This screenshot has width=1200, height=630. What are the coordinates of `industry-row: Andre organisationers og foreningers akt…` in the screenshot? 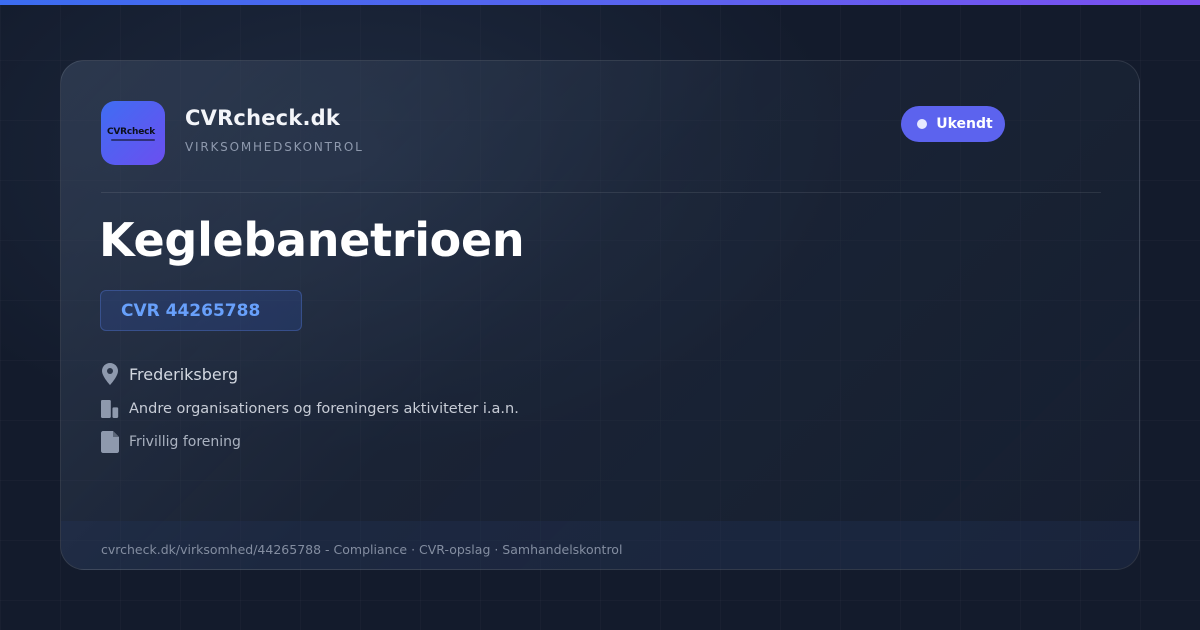 It's located at (310, 409).